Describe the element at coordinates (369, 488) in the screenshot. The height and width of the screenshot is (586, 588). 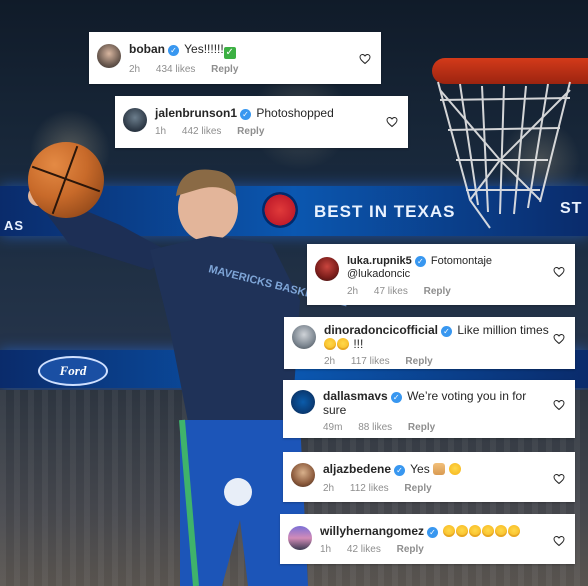
I see `like-count: 112 likes` at that location.